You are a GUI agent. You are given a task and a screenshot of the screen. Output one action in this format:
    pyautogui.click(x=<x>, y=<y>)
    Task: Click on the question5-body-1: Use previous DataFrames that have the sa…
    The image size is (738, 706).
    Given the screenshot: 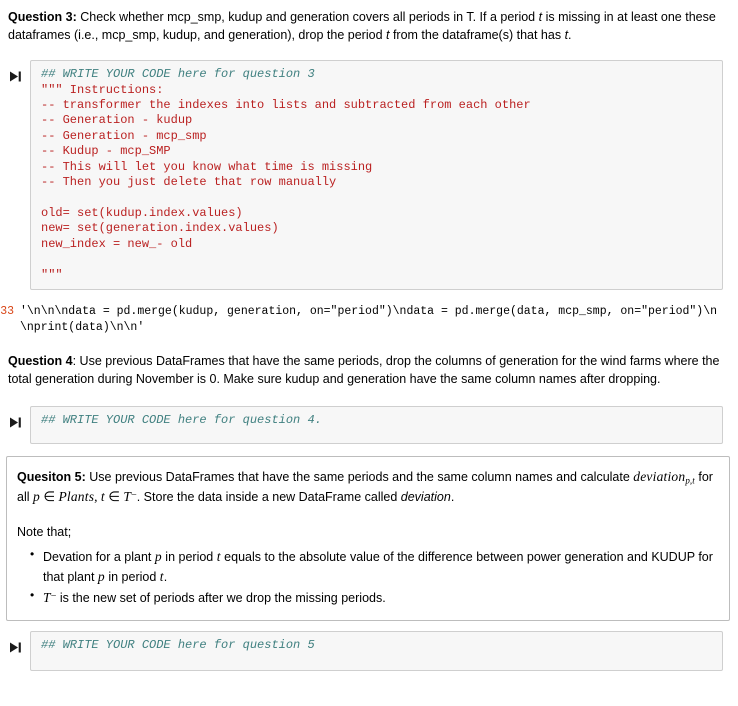 What is the action you would take?
    pyautogui.click(x=359, y=477)
    